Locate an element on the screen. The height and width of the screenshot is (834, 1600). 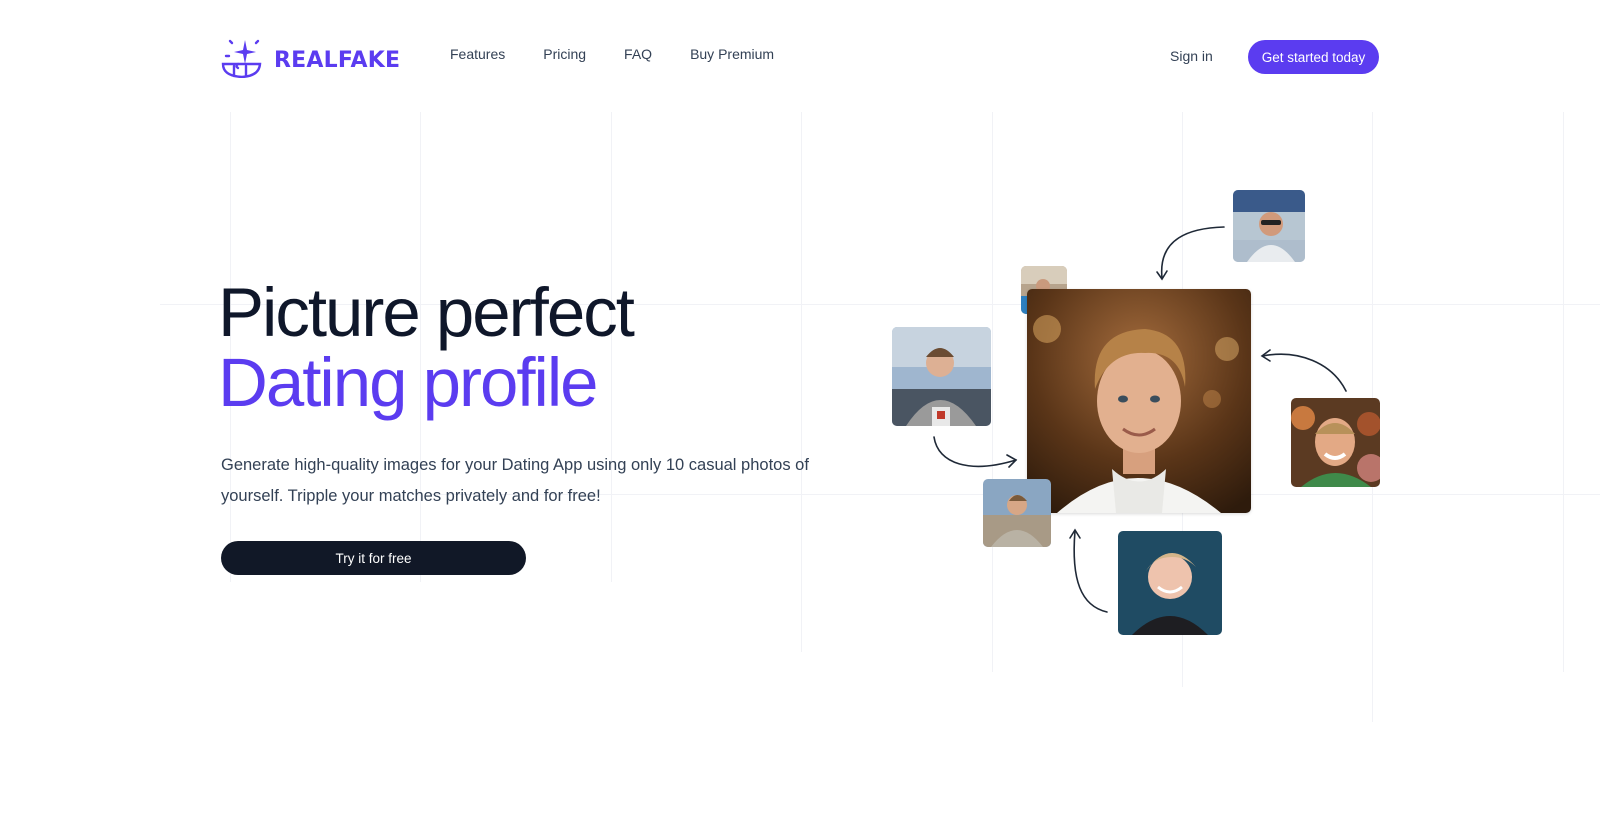
hero-title-line1: Picture perfect is located at coordinates (426, 312).